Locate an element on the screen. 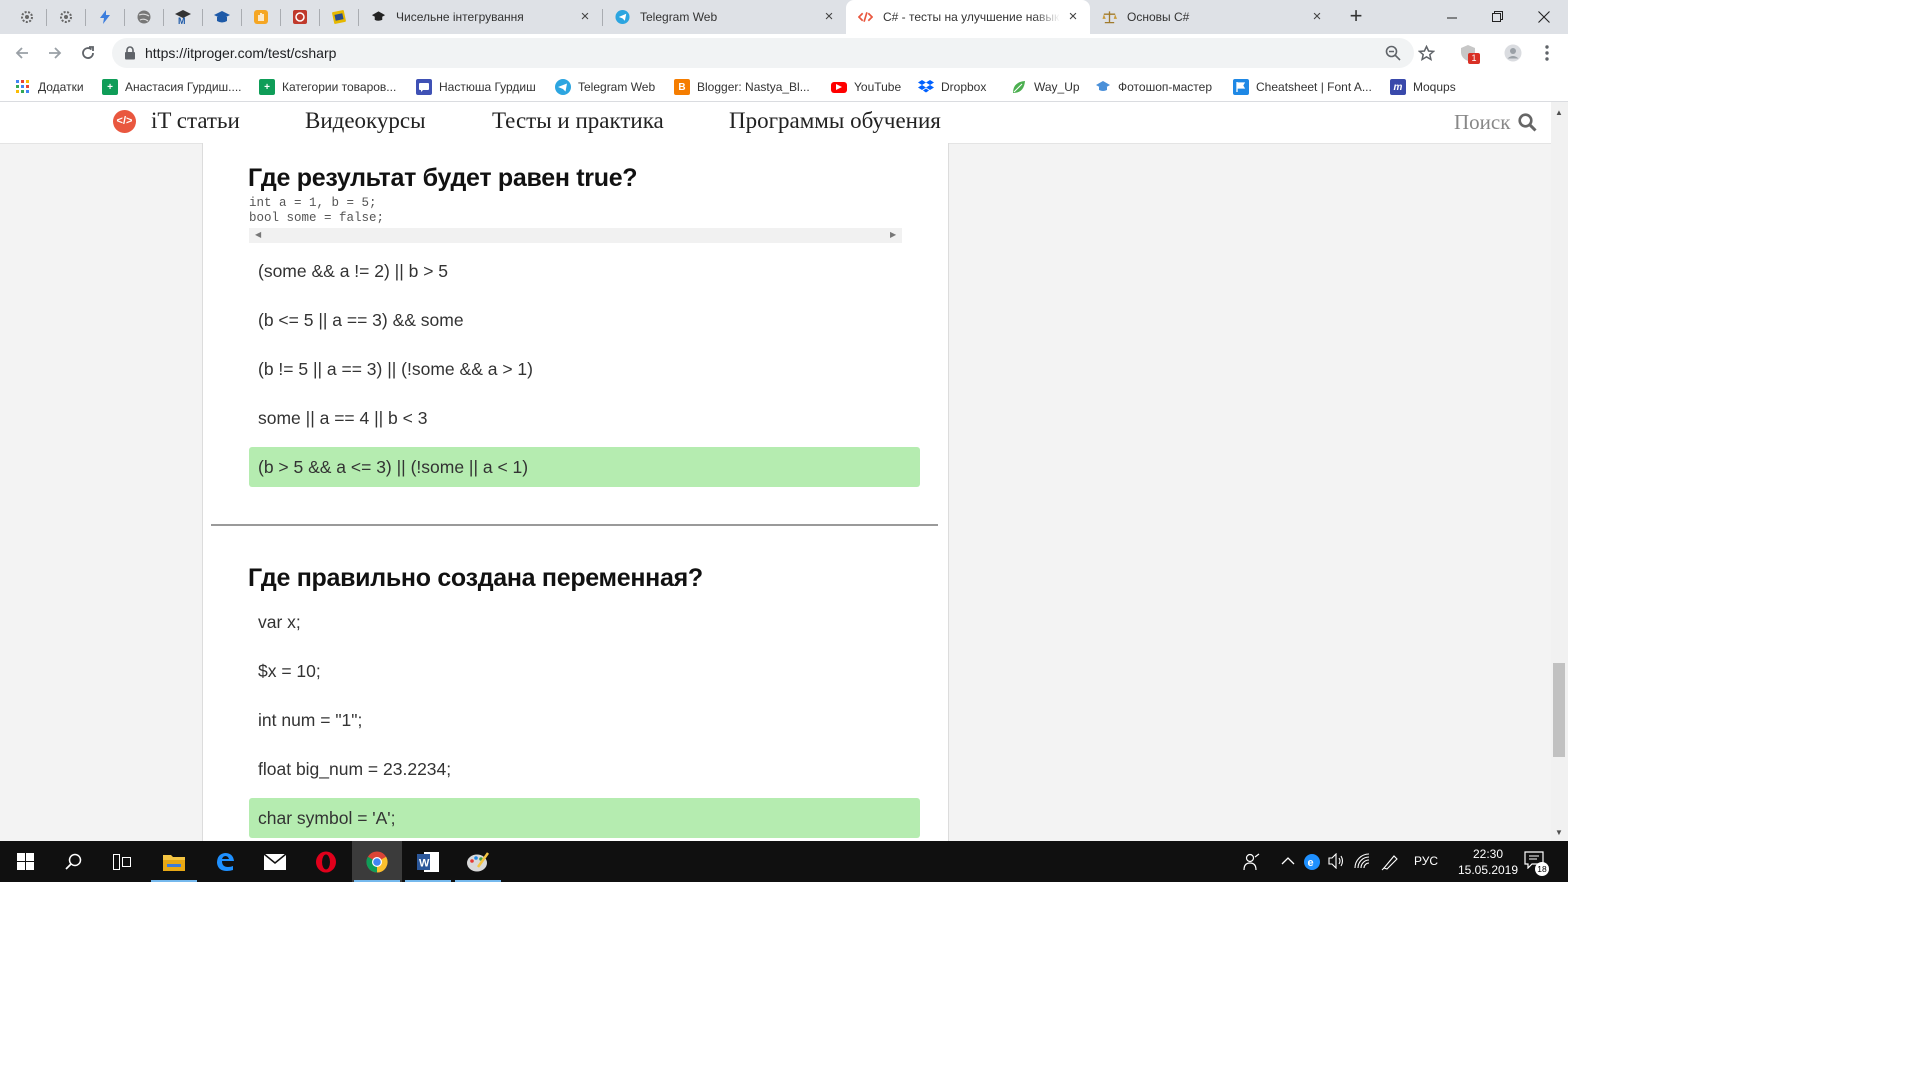  bookmark-apps: Додатки is located at coordinates (49, 87).